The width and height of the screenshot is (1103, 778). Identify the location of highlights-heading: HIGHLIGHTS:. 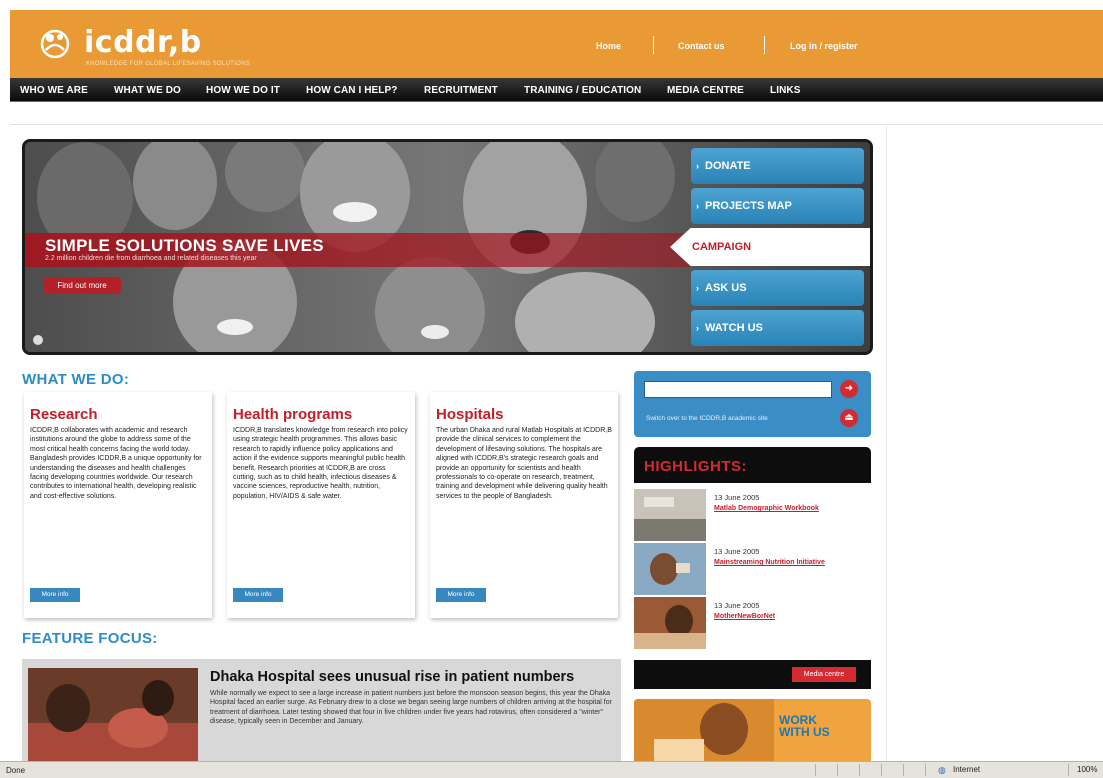
(695, 466).